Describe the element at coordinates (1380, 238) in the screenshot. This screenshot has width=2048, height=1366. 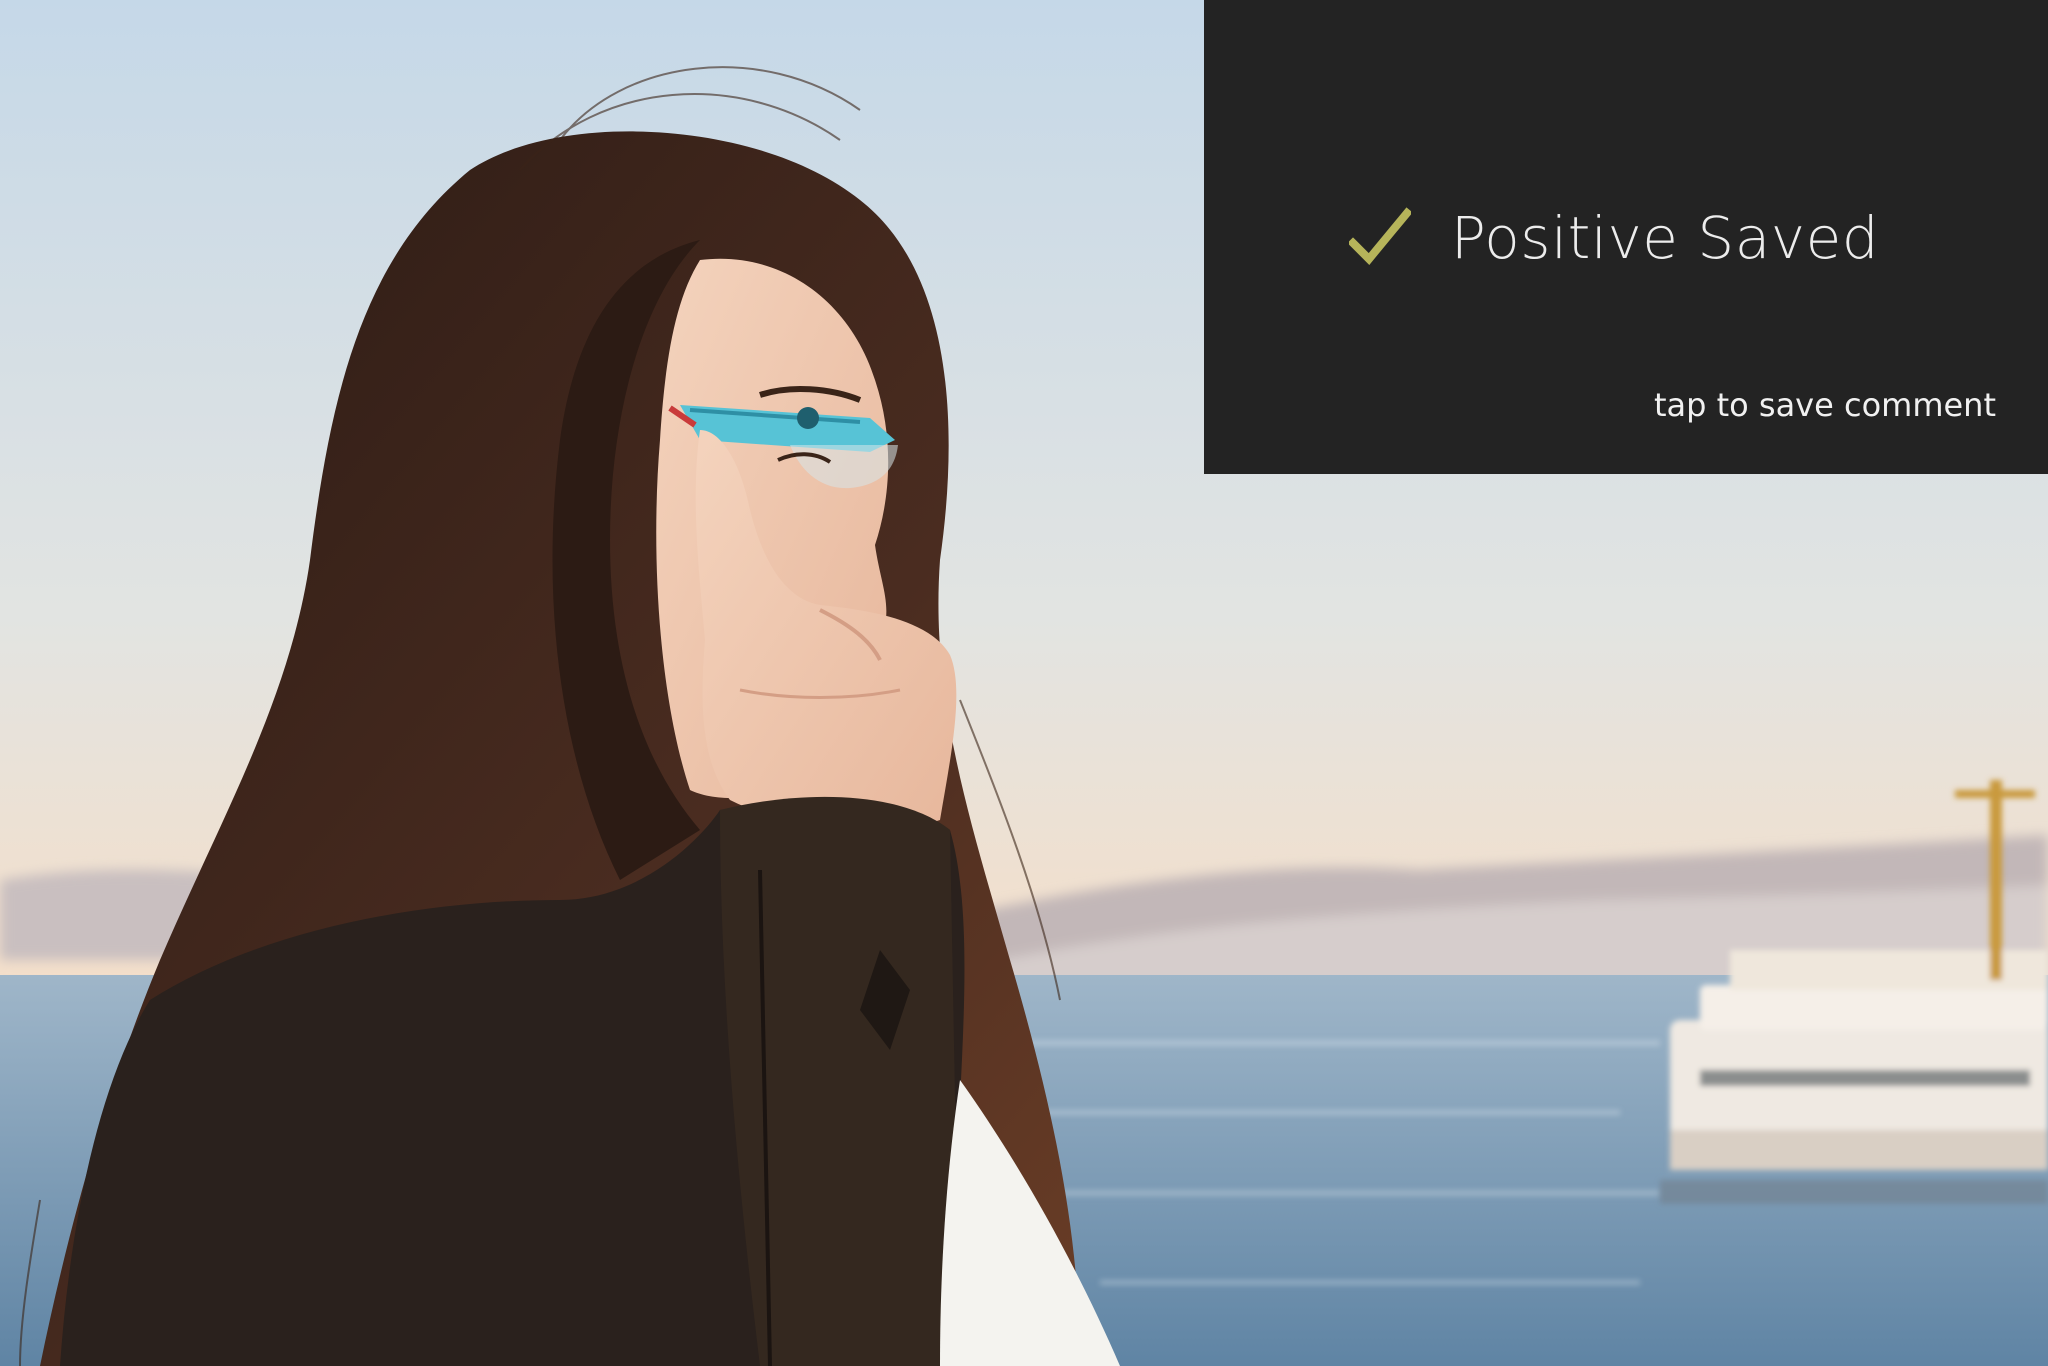
I see `check-icon` at that location.